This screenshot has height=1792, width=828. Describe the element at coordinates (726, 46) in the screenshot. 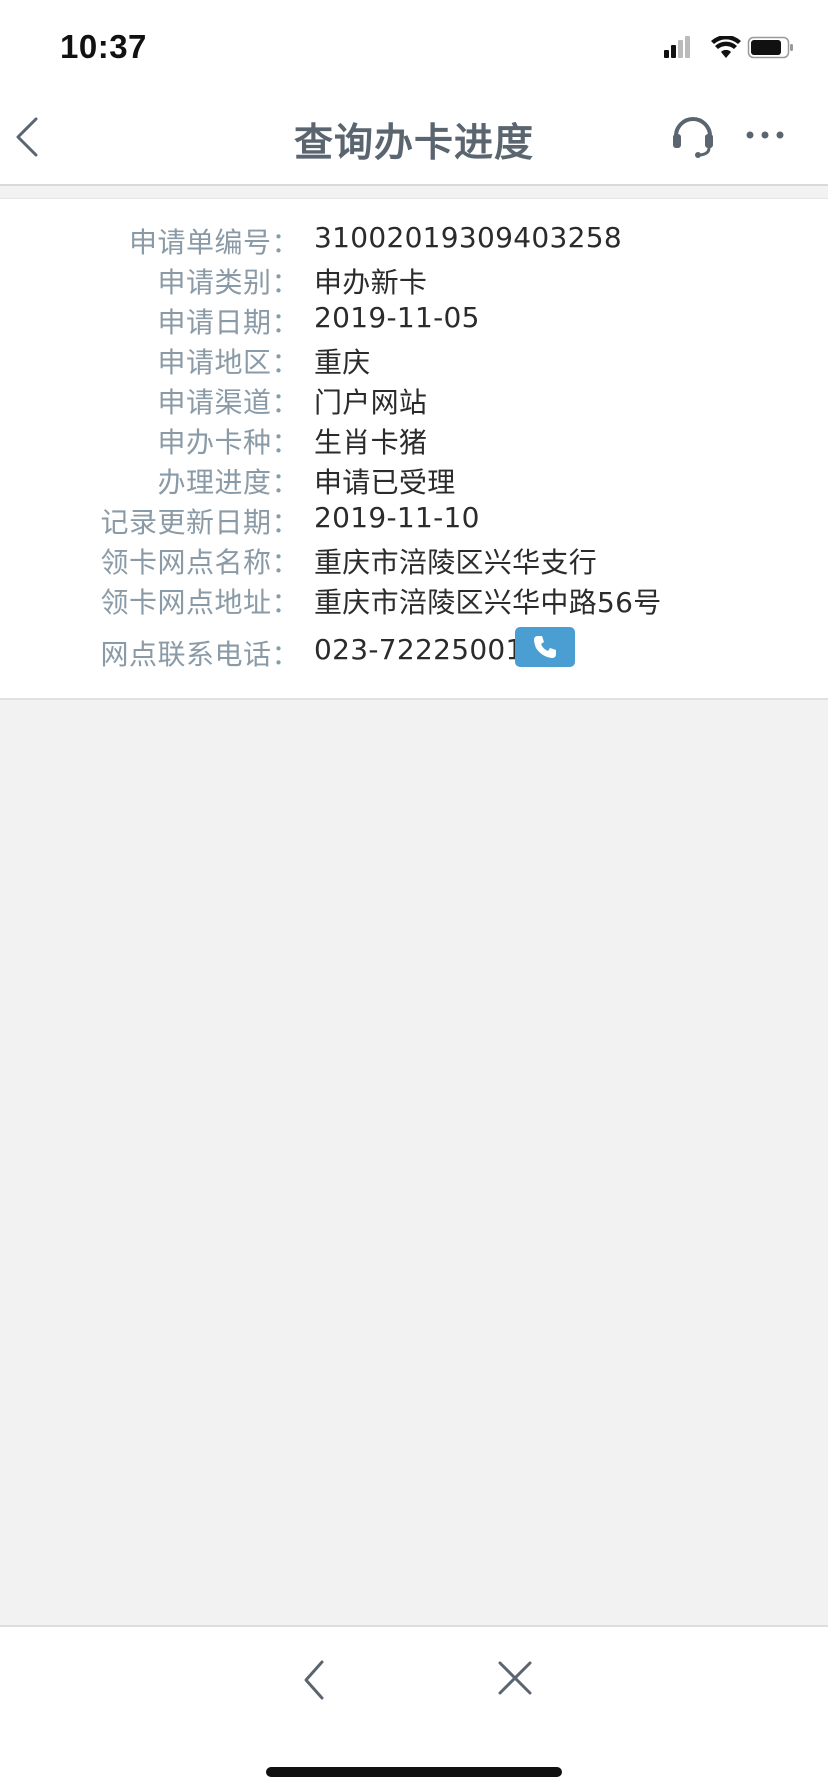

I see `wifi-icon` at that location.